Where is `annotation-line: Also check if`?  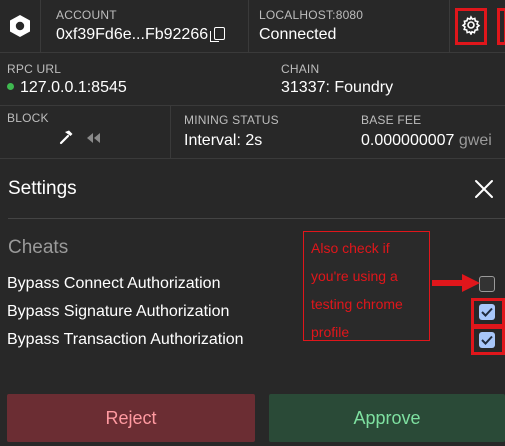
annotation-line: Also check if is located at coordinates (350, 248).